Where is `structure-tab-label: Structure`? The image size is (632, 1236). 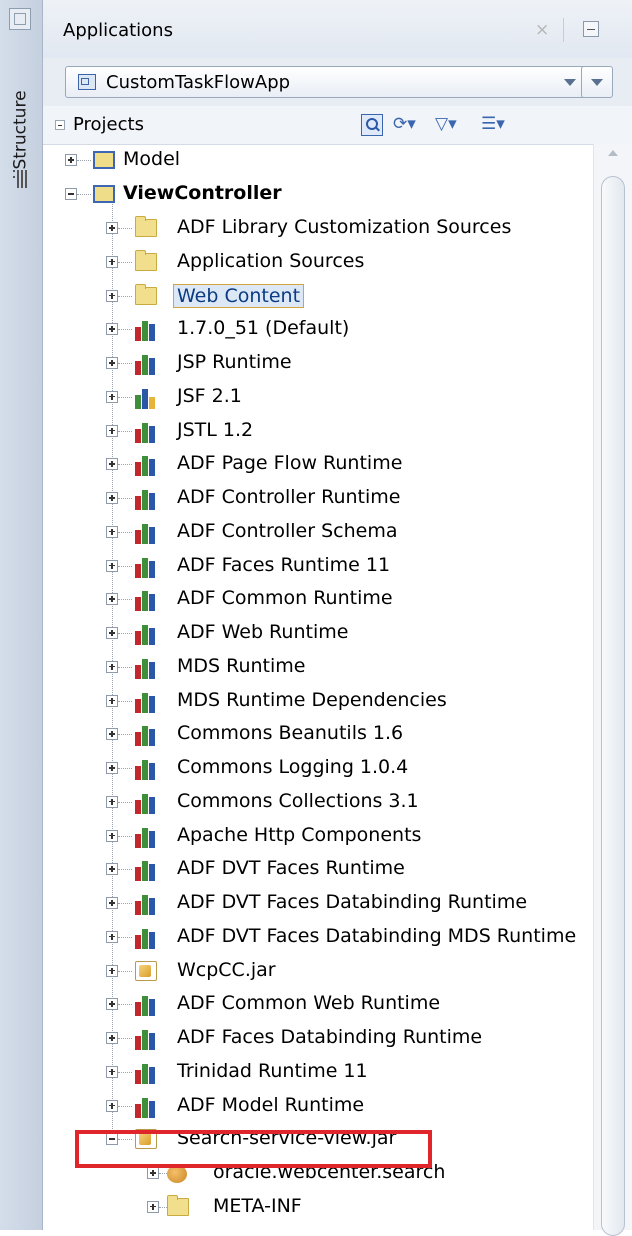 structure-tab-label: Structure is located at coordinates (21, 130).